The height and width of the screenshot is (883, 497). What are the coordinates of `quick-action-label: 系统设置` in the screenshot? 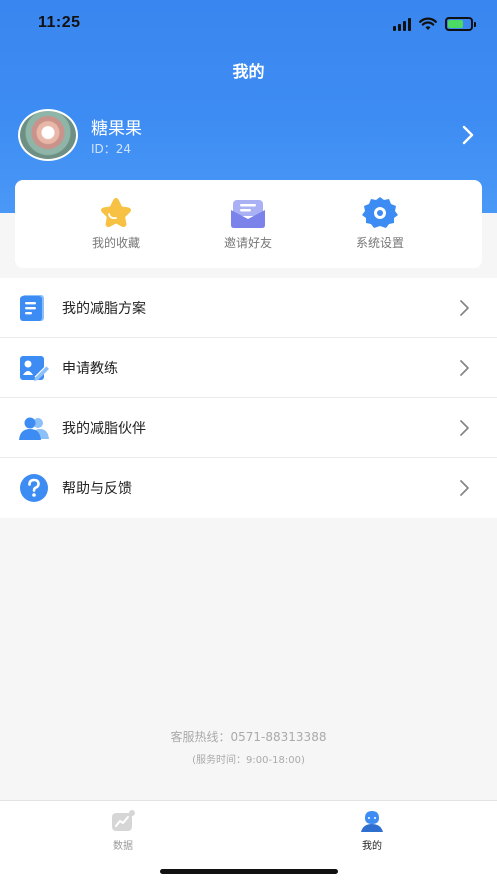 It's located at (379, 243).